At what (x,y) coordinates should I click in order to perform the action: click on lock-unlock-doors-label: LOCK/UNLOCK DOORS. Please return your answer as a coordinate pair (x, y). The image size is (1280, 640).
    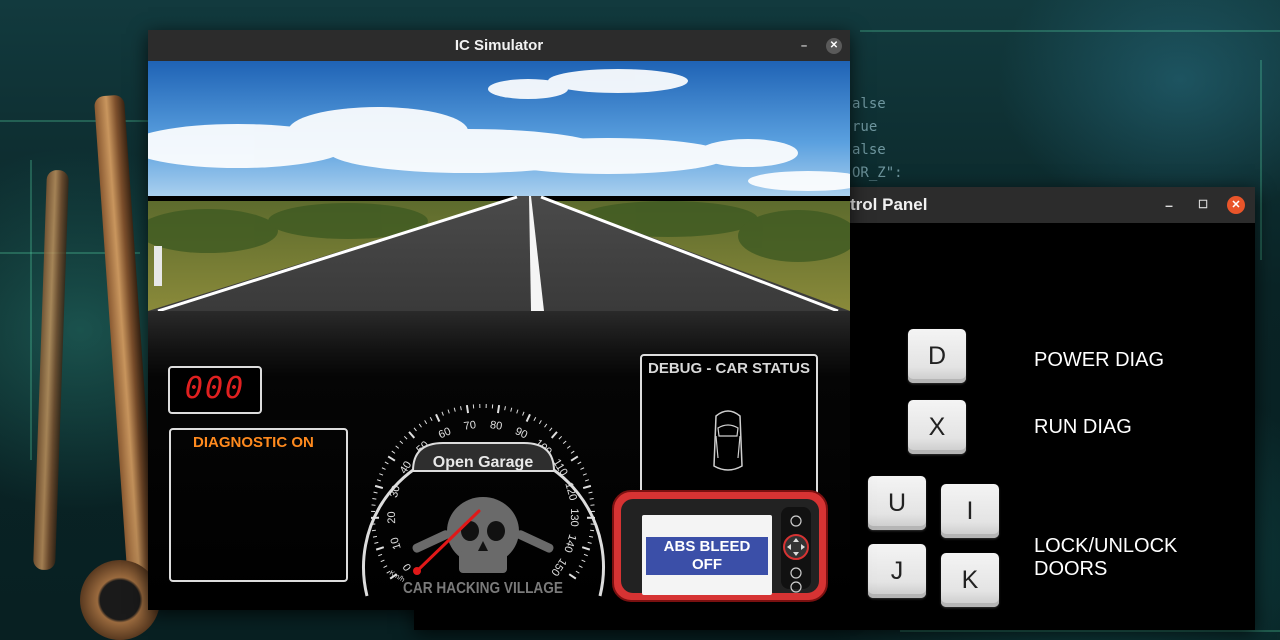
    Looking at the image, I should click on (1106, 557).